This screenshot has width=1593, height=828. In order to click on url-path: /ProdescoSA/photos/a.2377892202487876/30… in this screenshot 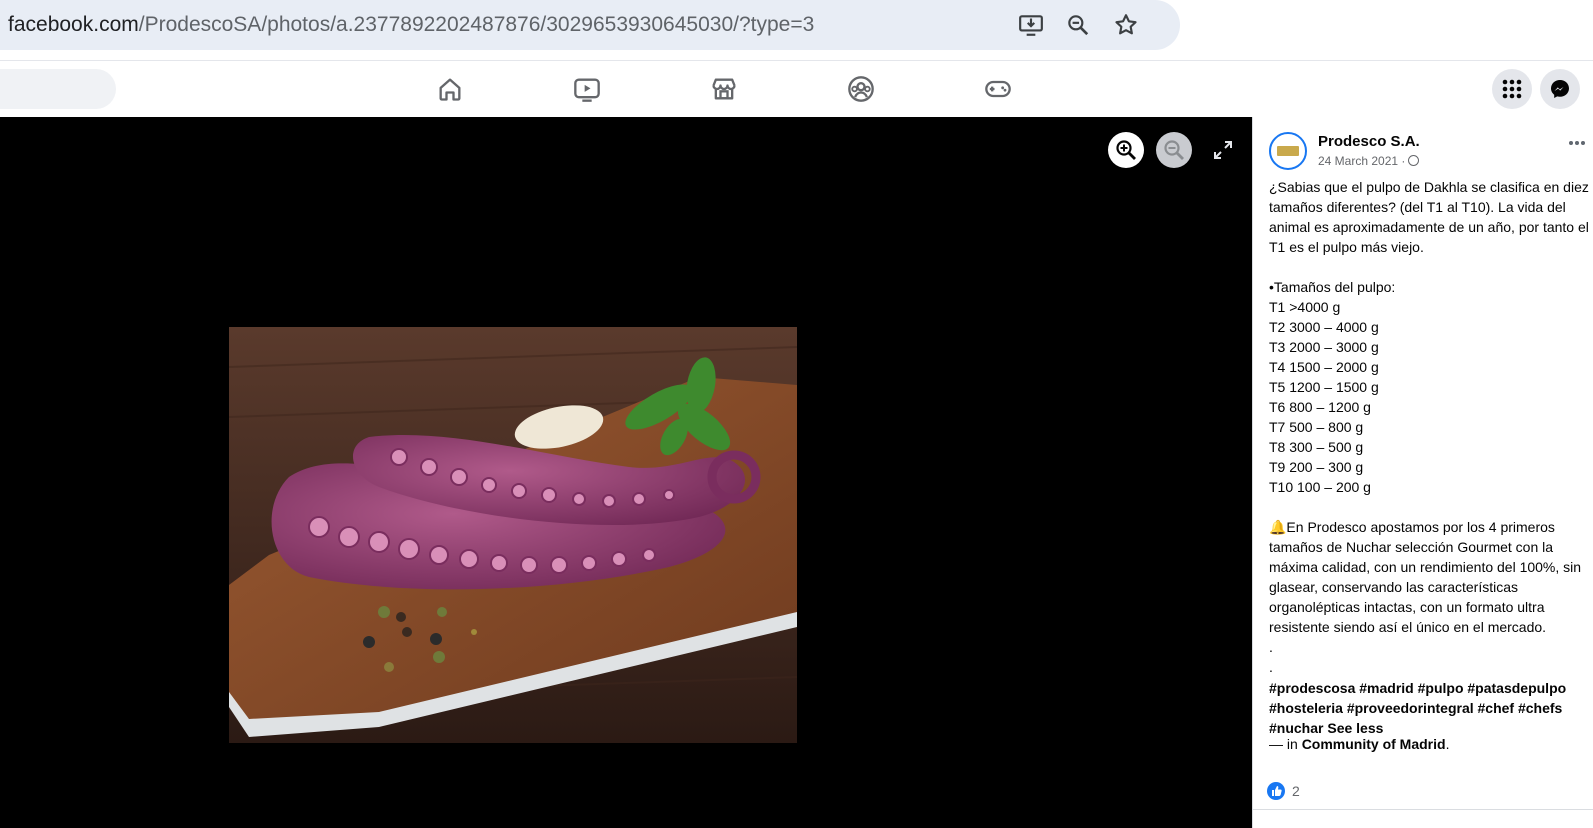, I will do `click(476, 24)`.